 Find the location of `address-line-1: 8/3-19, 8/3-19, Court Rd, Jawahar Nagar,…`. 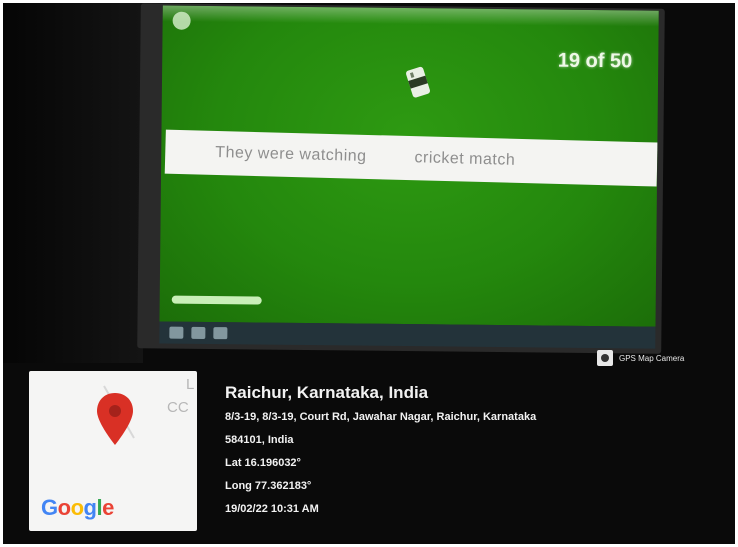

address-line-1: 8/3-19, 8/3-19, Court Rd, Jawahar Nagar,… is located at coordinates (381, 417).